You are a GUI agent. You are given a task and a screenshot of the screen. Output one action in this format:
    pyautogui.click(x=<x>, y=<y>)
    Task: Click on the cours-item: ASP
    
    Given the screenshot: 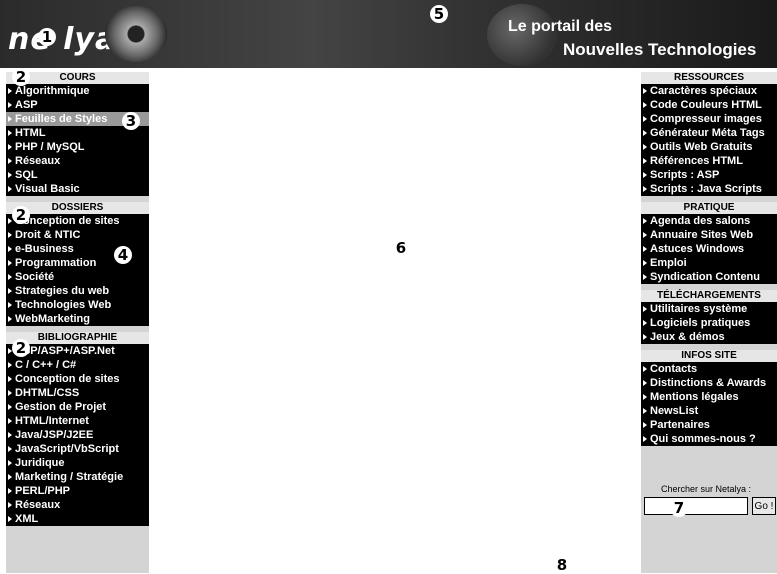 What is the action you would take?
    pyautogui.click(x=77, y=105)
    